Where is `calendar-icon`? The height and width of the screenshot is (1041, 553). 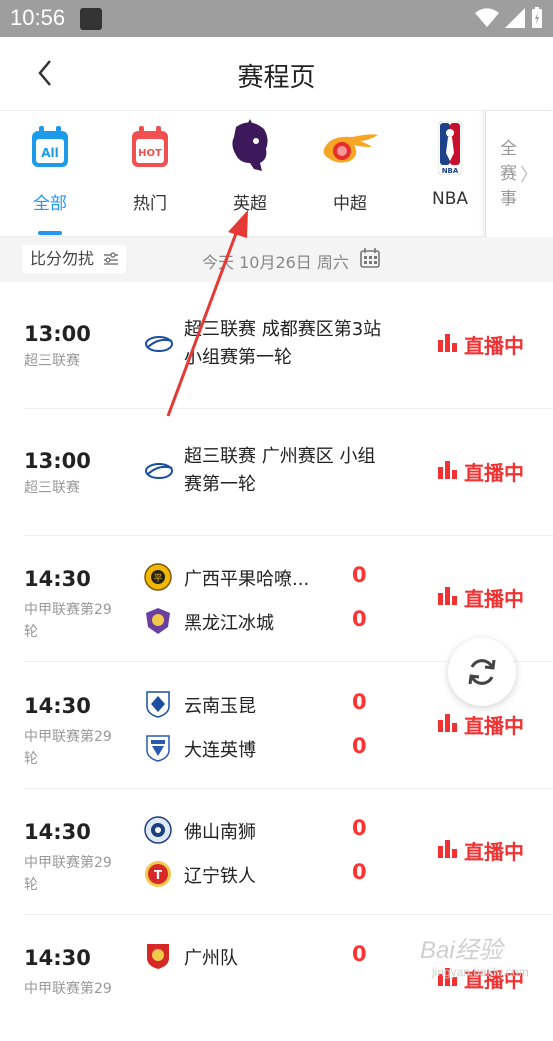 calendar-icon is located at coordinates (370, 258).